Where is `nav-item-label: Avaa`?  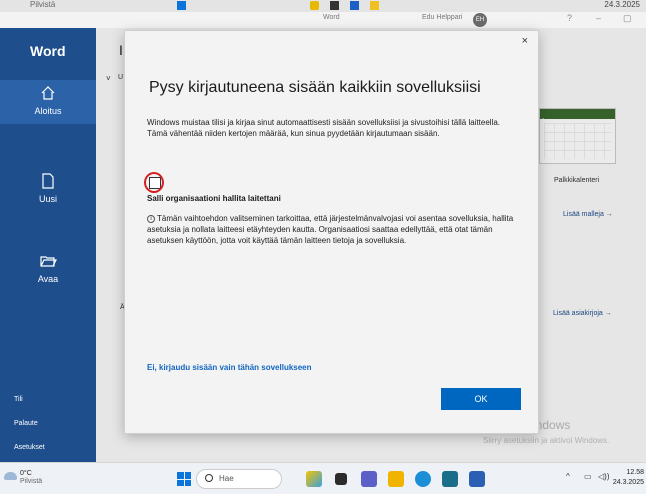 nav-item-label: Avaa is located at coordinates (48, 279).